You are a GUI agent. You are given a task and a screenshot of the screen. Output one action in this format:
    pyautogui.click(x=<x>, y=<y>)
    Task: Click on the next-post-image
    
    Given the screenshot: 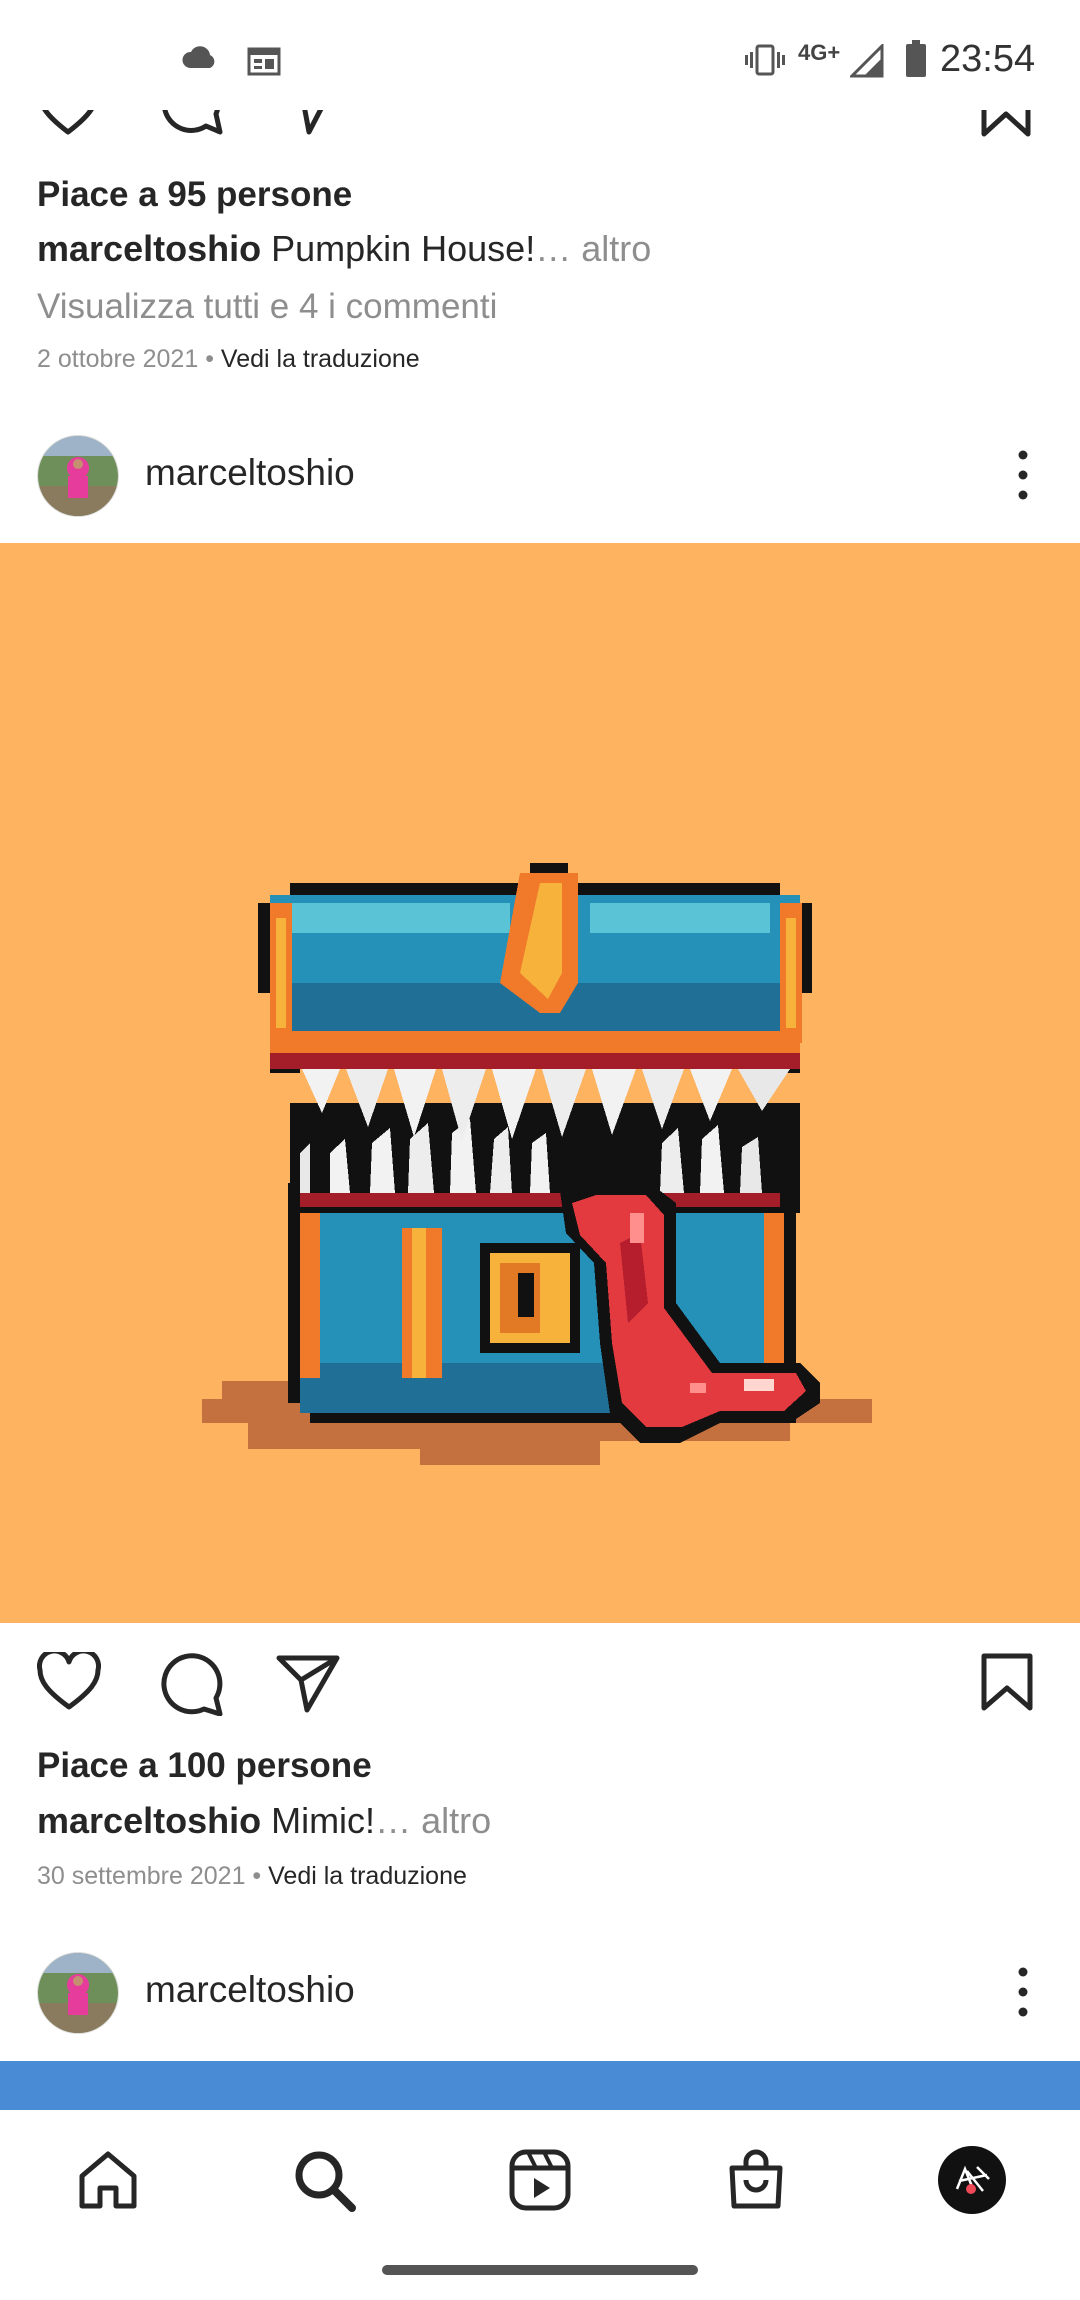 What is the action you would take?
    pyautogui.click(x=540, y=2086)
    